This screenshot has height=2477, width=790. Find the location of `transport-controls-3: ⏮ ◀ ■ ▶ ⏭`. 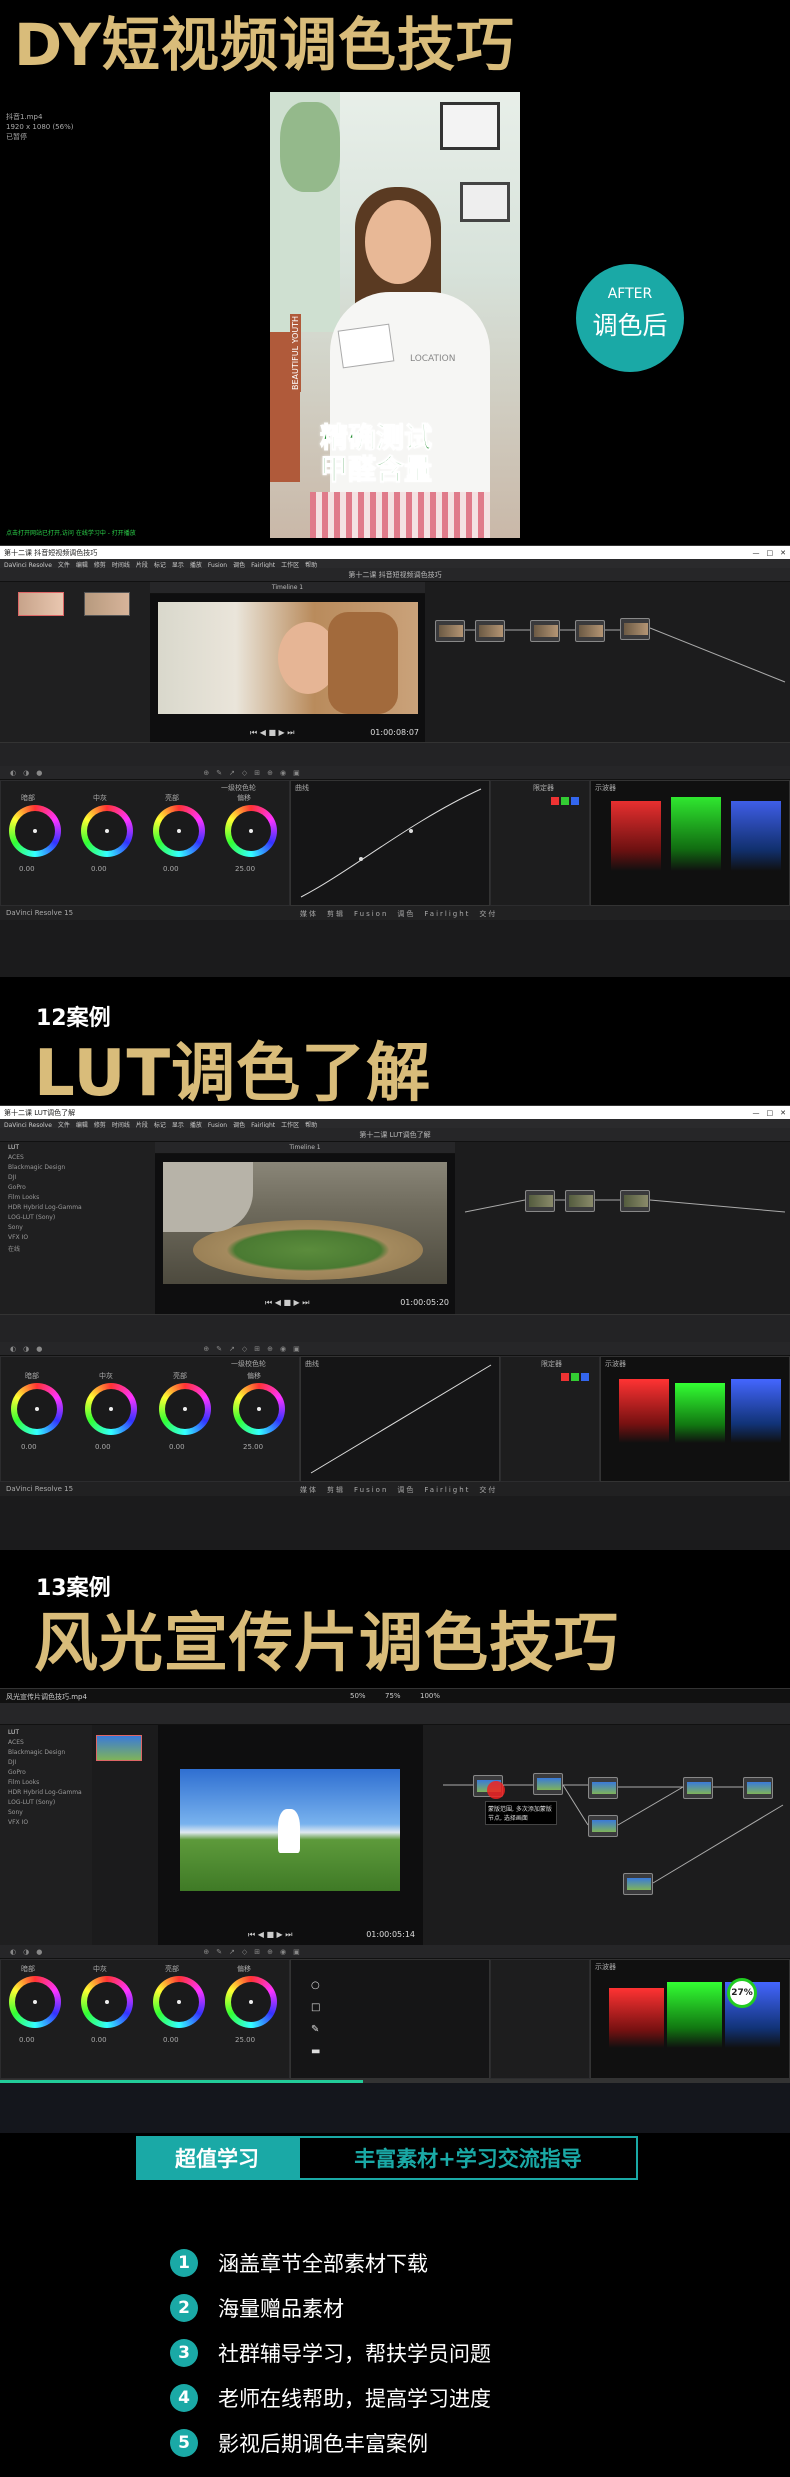

transport-controls-3: ⏮ ◀ ■ ▶ ⏭ is located at coordinates (270, 1935).